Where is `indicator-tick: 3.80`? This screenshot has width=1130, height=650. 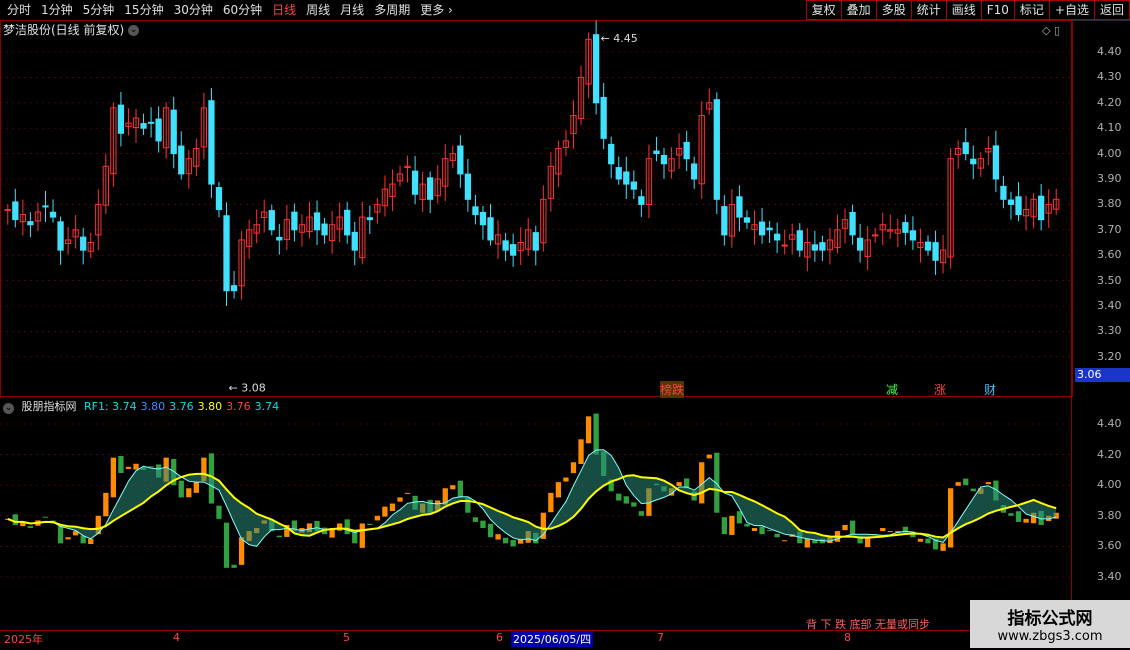 indicator-tick: 3.80 is located at coordinates (1109, 515).